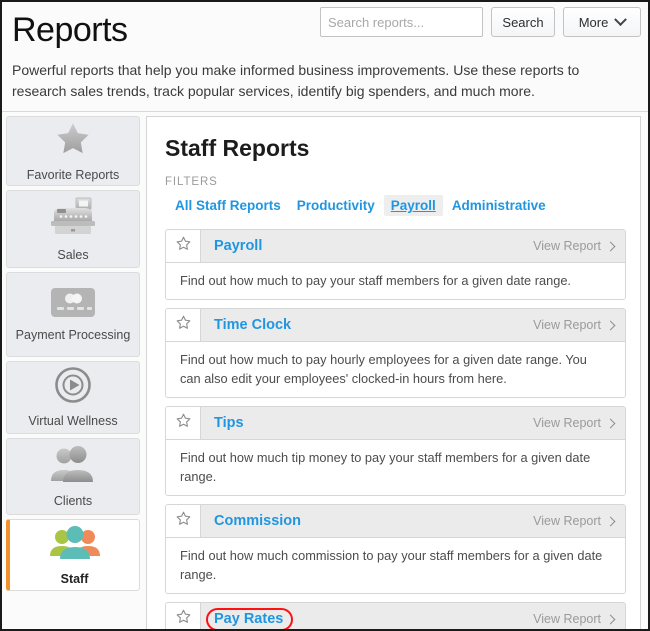  What do you see at coordinates (401, 22) in the screenshot?
I see `search-input` at bounding box center [401, 22].